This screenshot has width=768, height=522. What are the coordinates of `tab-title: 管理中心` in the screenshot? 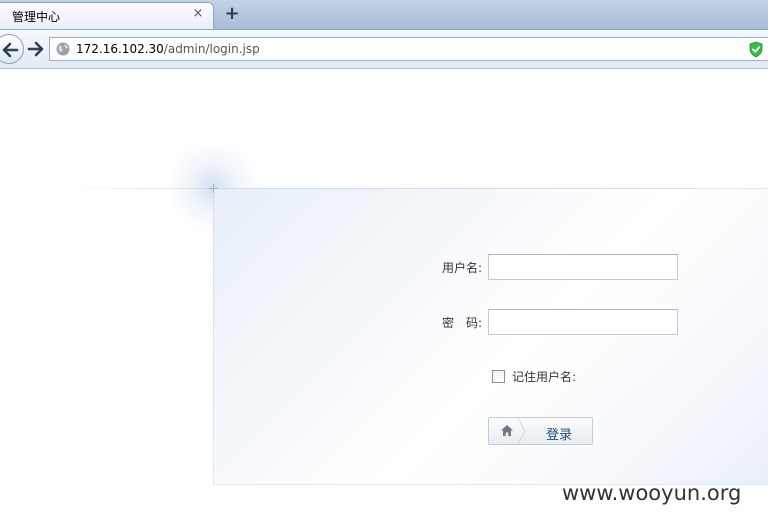 It's located at (36, 17).